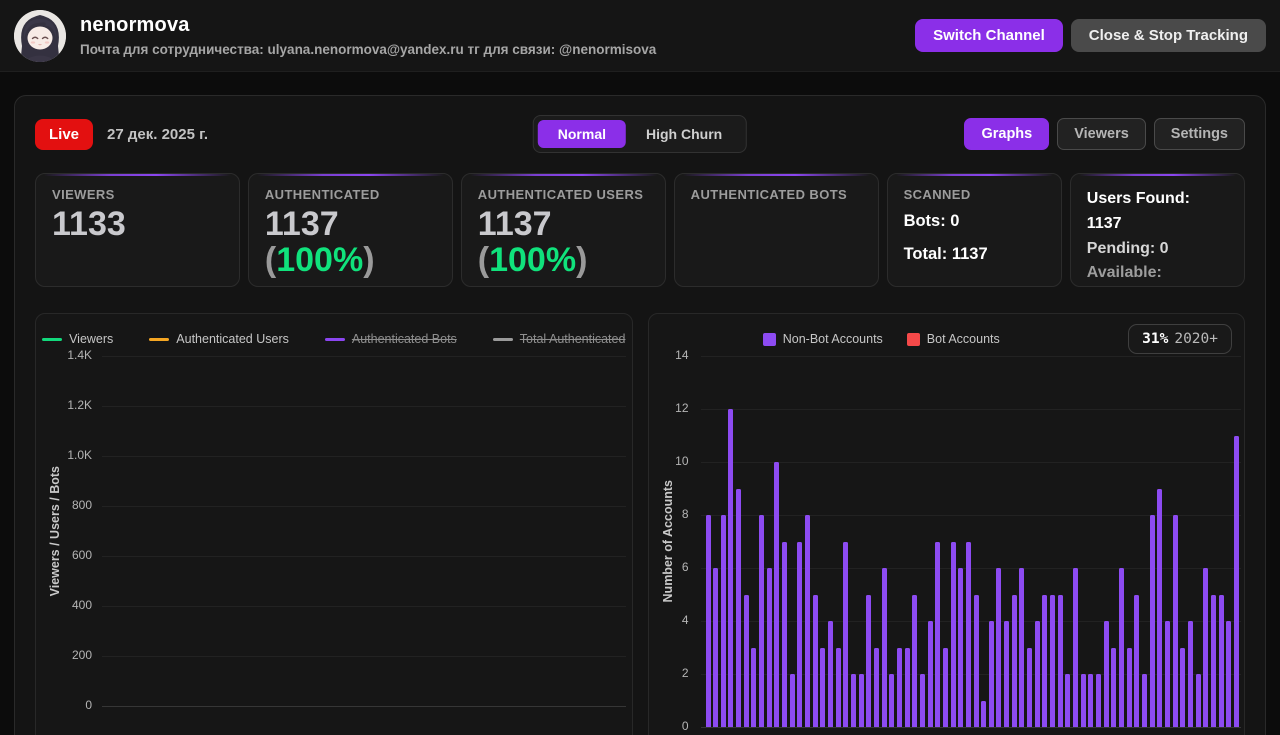 The image size is (1280, 735). What do you see at coordinates (822, 339) in the screenshot?
I see `legend-item-non-bot-accounts: Non-Bot Accounts` at bounding box center [822, 339].